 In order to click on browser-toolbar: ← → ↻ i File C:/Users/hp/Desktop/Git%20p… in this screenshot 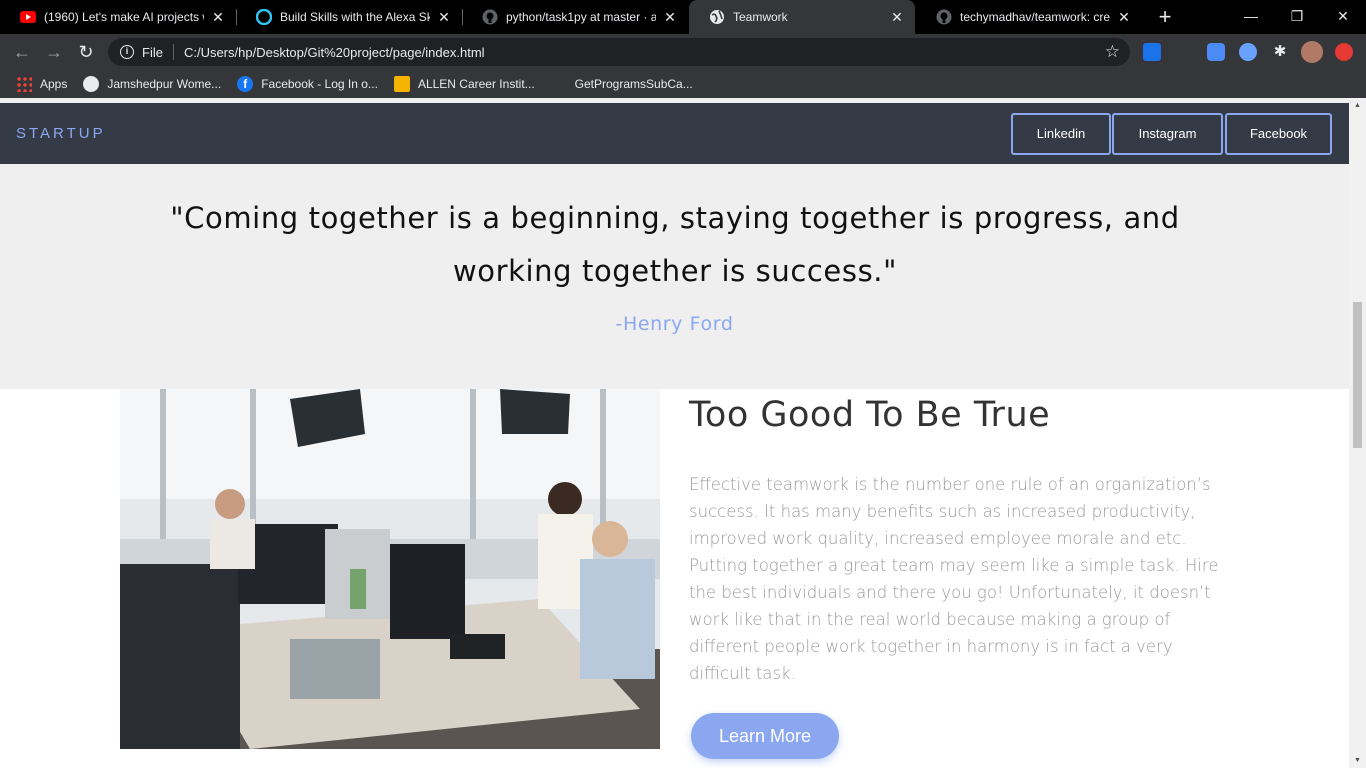, I will do `click(683, 52)`.